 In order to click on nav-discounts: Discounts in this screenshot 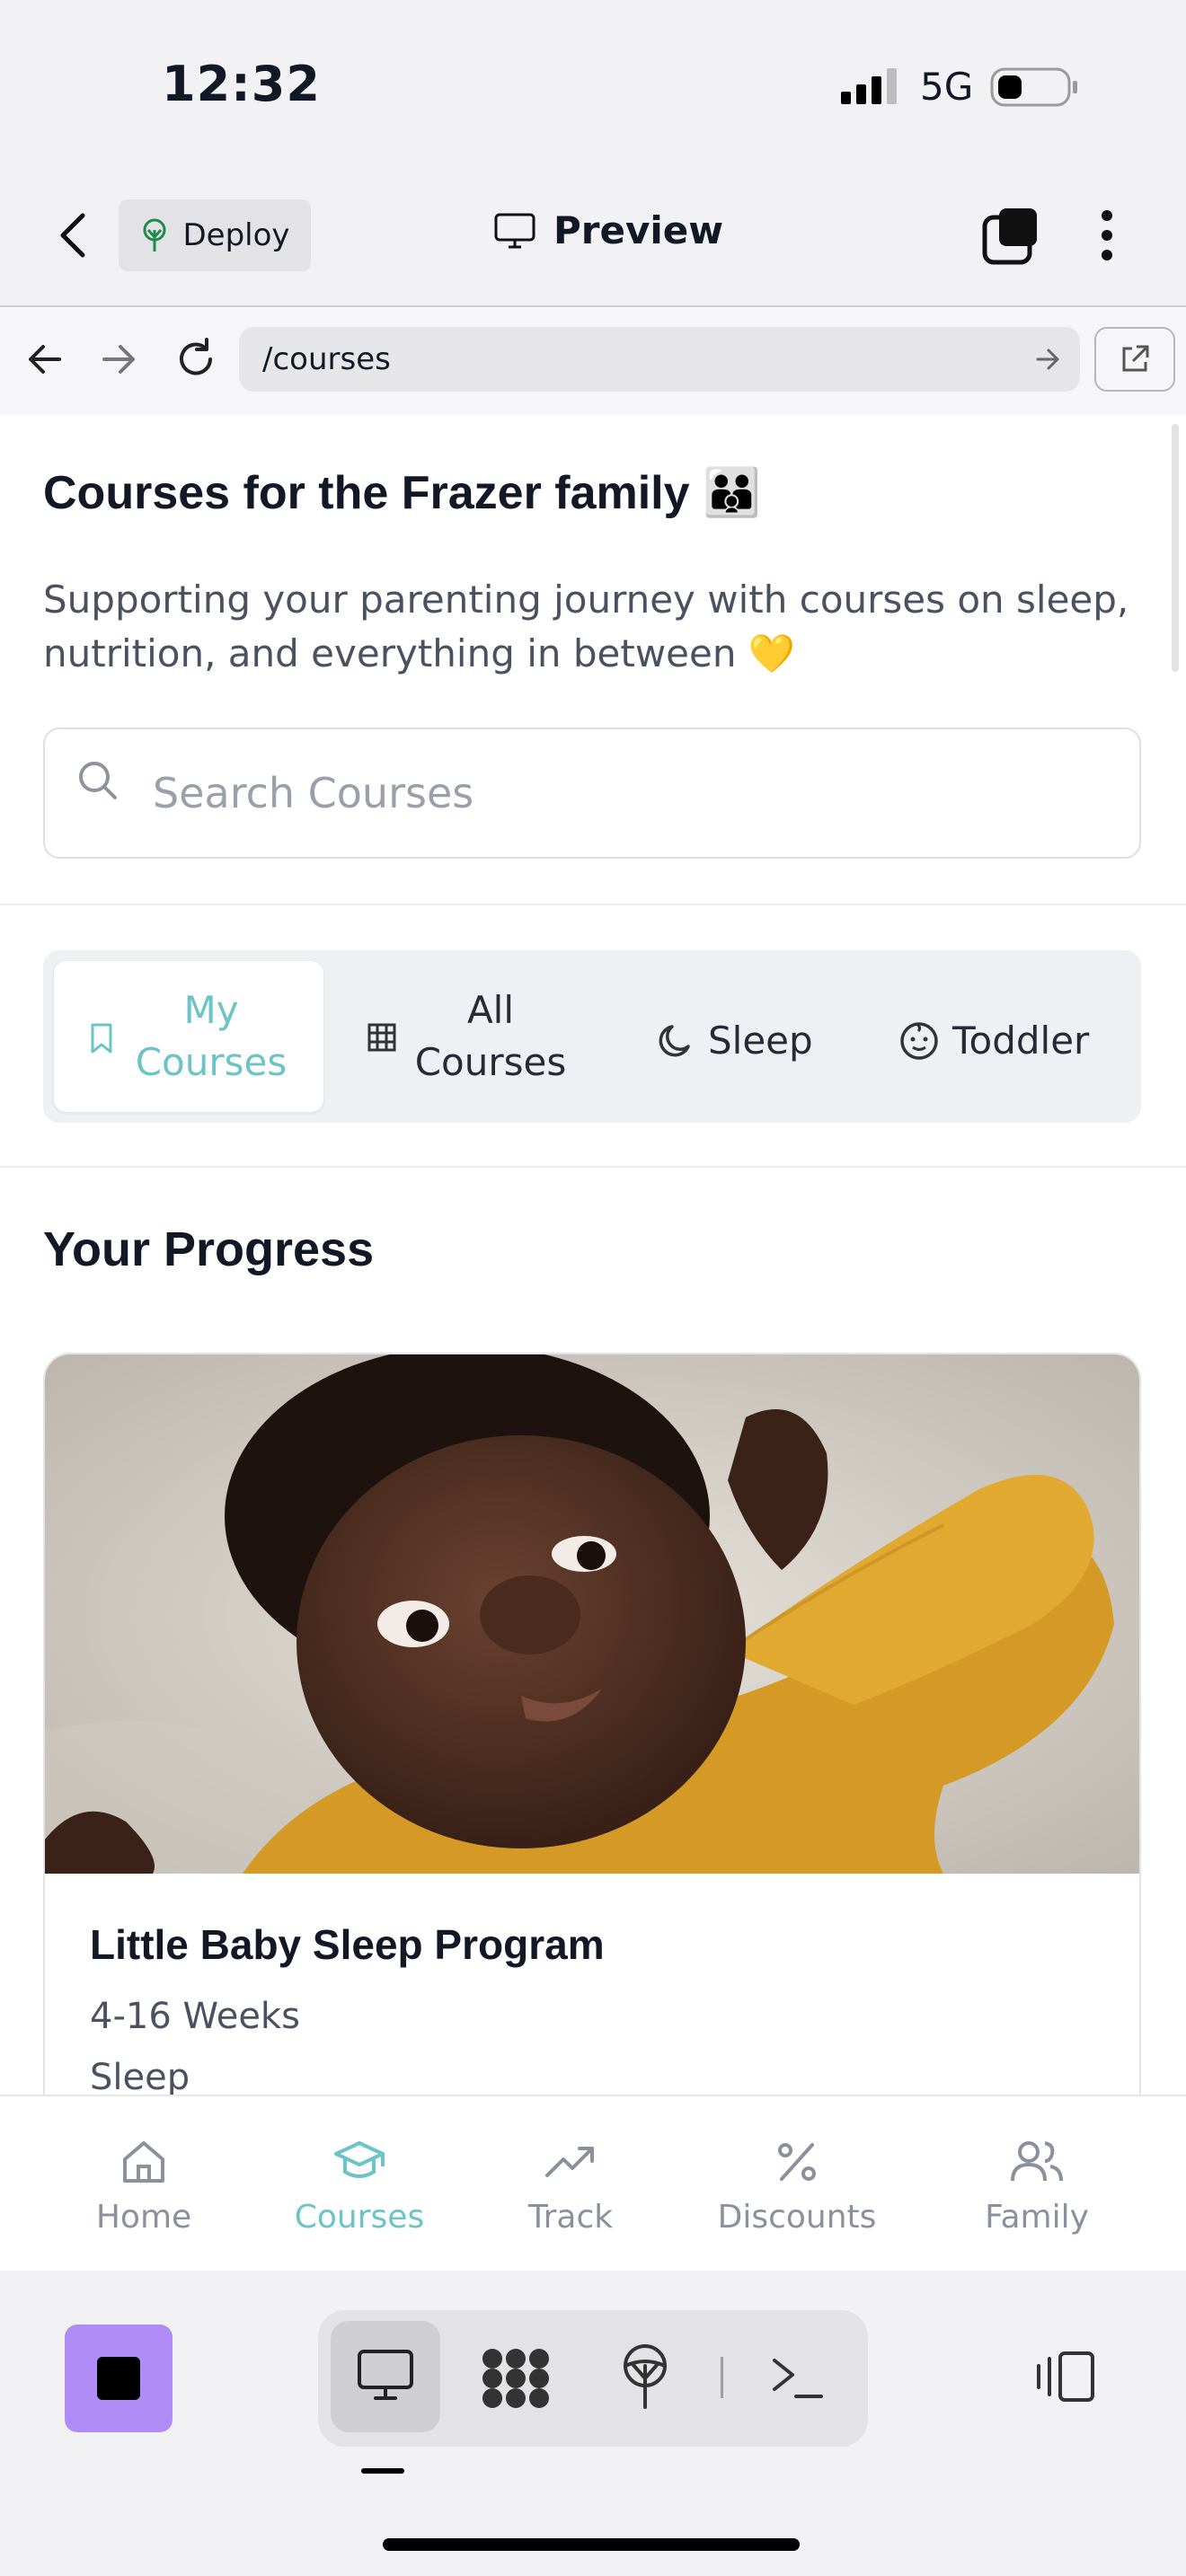, I will do `click(797, 2187)`.